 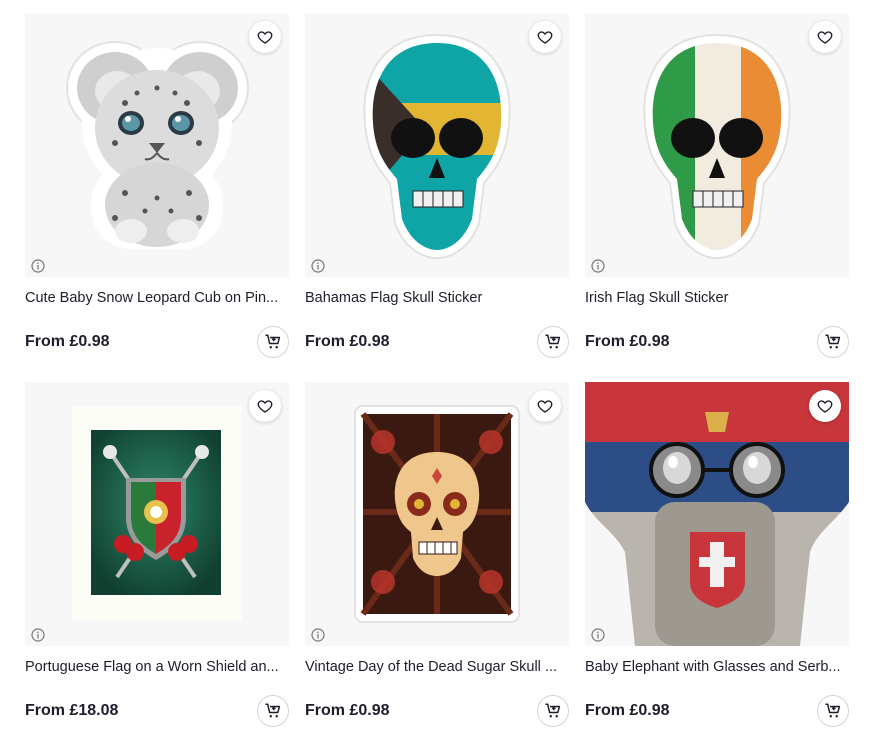 I want to click on product-image-snow-leopard, so click(x=157, y=145).